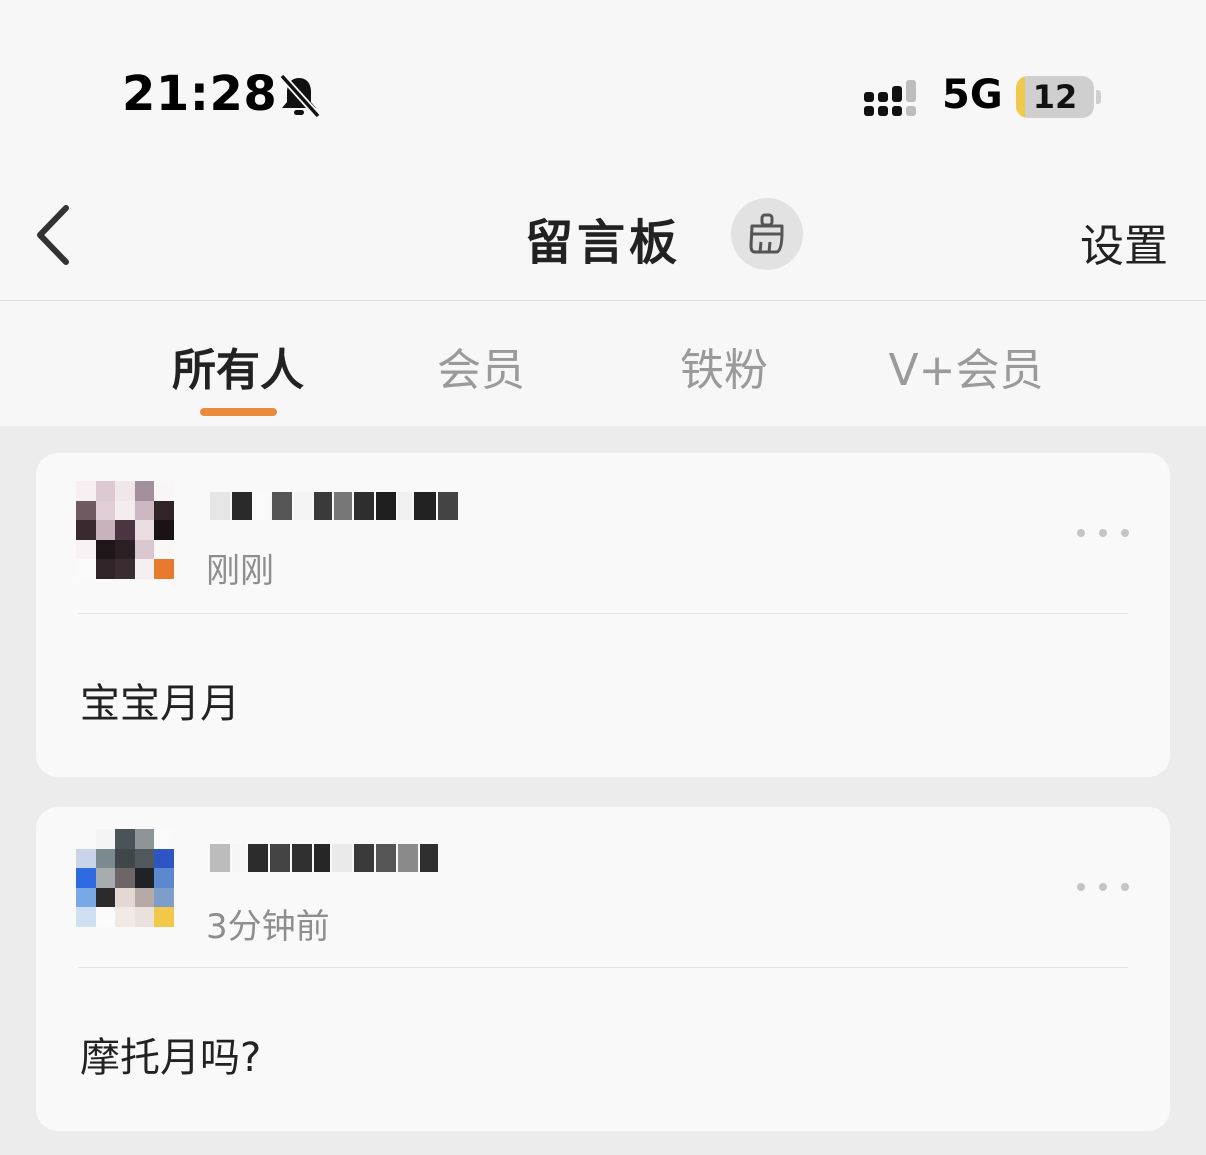 This screenshot has width=1206, height=1155. What do you see at coordinates (160, 704) in the screenshot?
I see `message-text: 宝宝月月` at bounding box center [160, 704].